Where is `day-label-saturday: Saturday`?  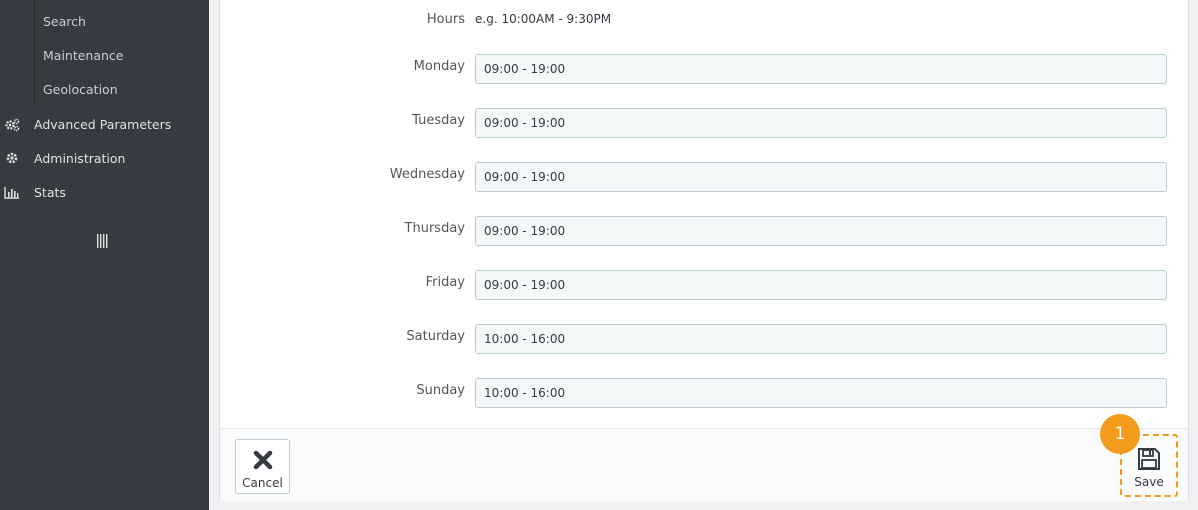
day-label-saturday: Saturday is located at coordinates (435, 336).